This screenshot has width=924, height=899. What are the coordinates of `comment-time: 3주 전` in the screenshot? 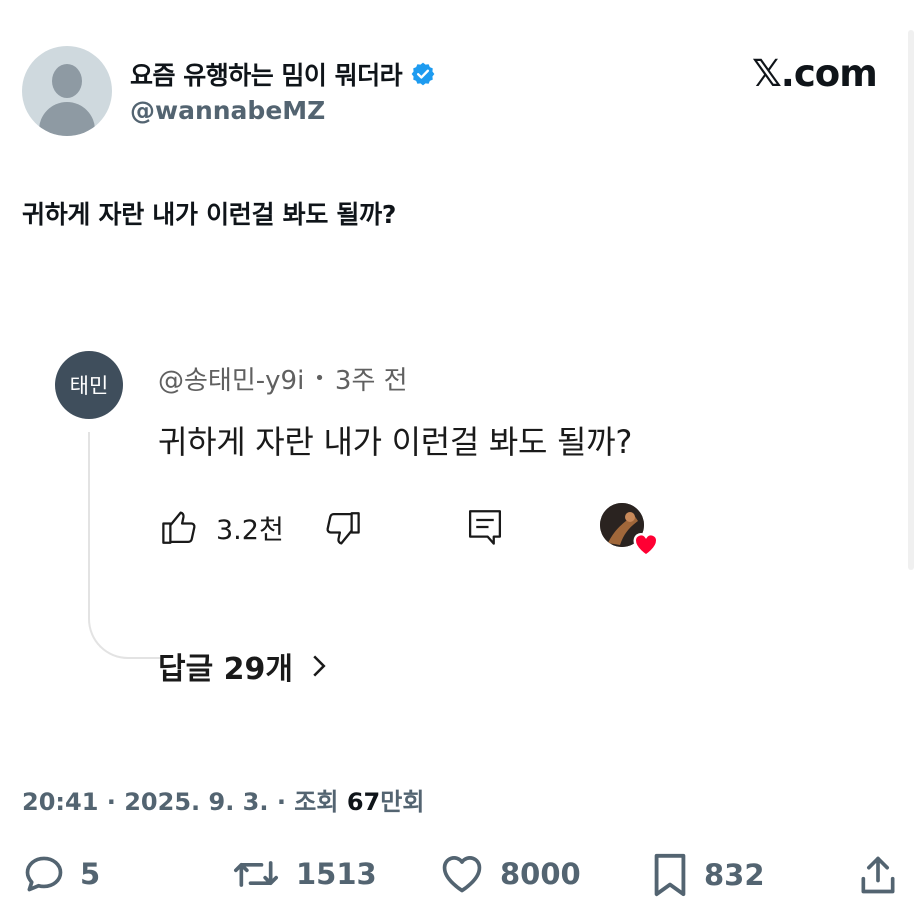 It's located at (371, 381).